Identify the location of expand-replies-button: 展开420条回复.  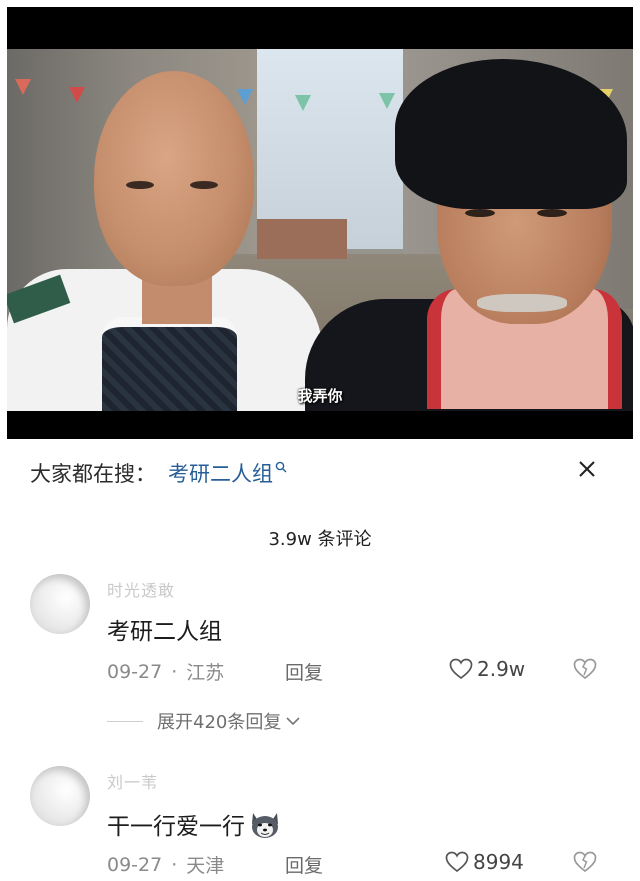
(204, 721).